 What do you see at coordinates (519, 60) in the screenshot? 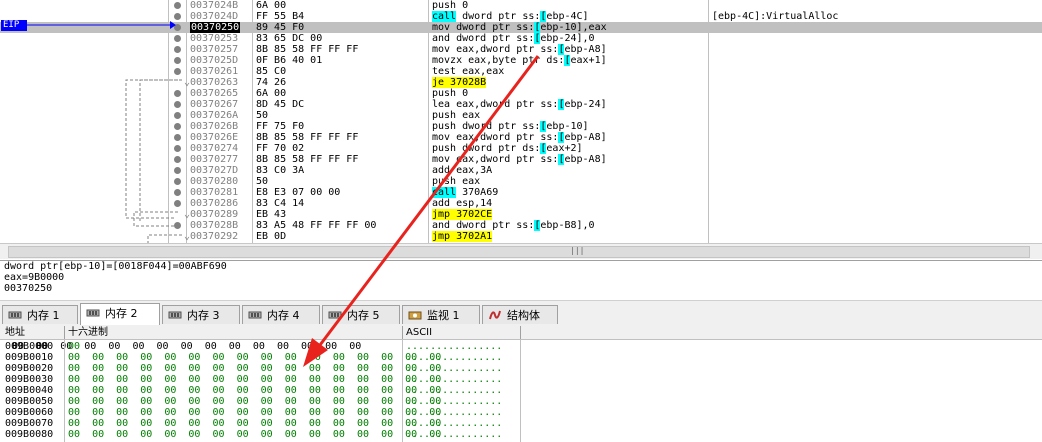
I see `instruction-text: movzx eax,byte ptr ds:[eax+1]` at bounding box center [519, 60].